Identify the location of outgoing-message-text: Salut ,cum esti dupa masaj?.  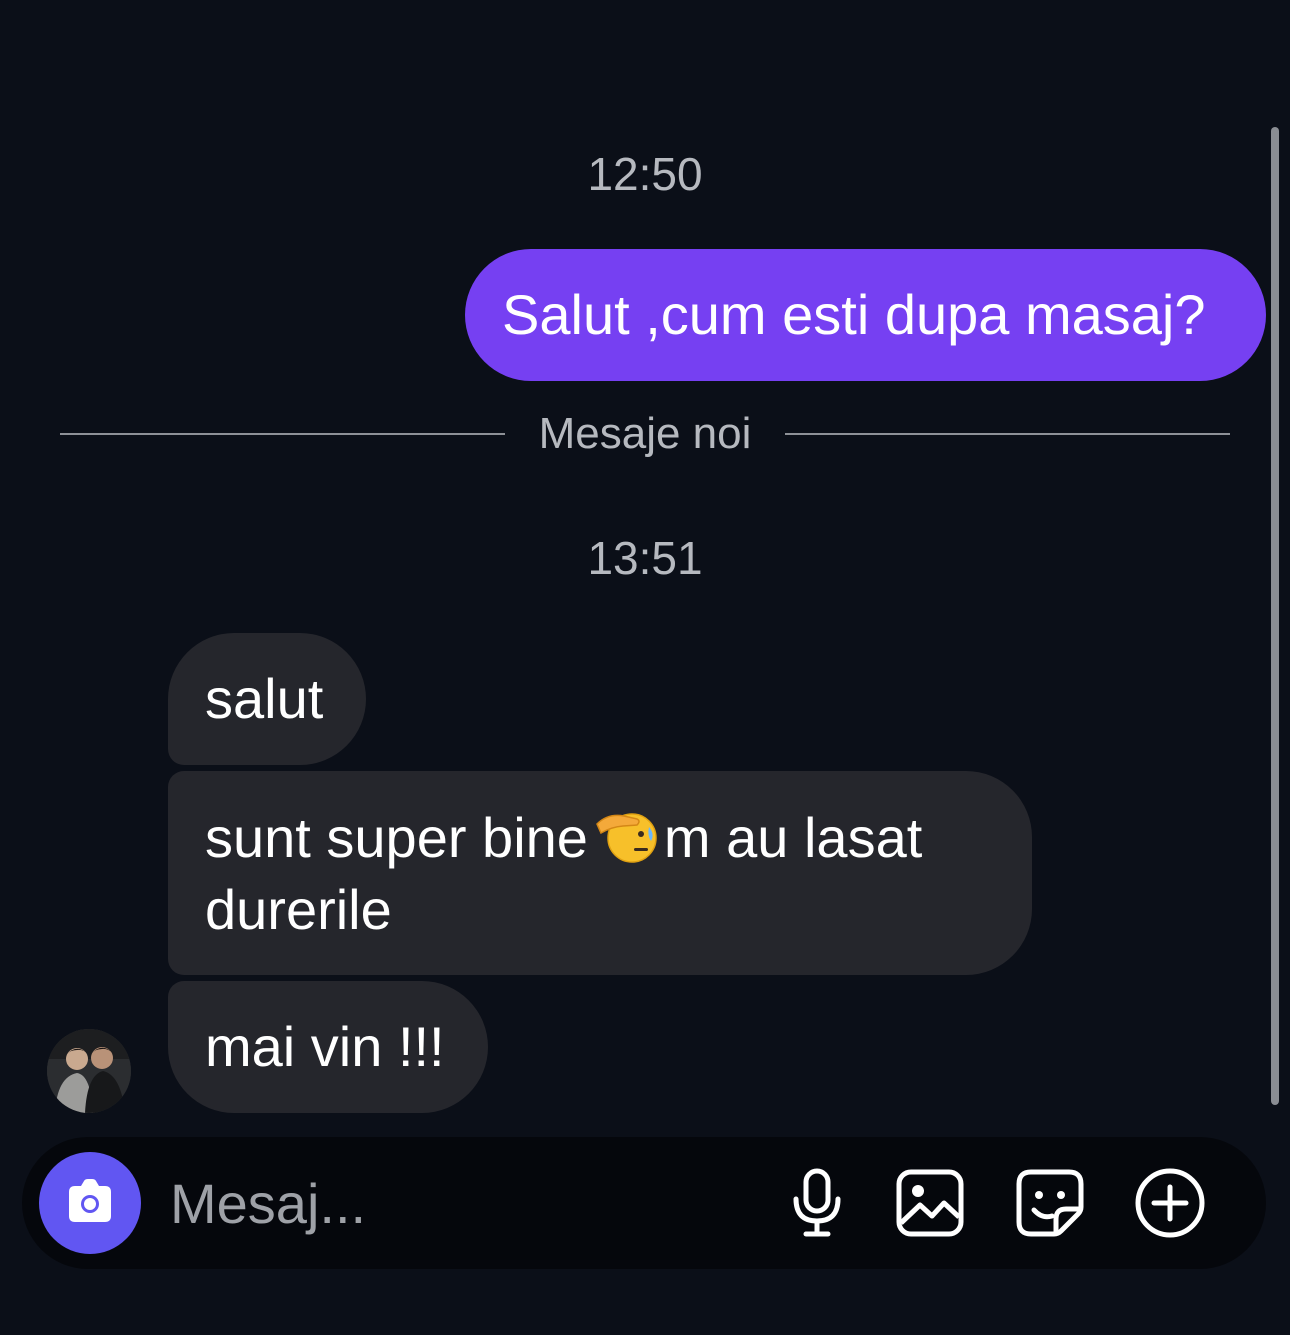
(854, 314).